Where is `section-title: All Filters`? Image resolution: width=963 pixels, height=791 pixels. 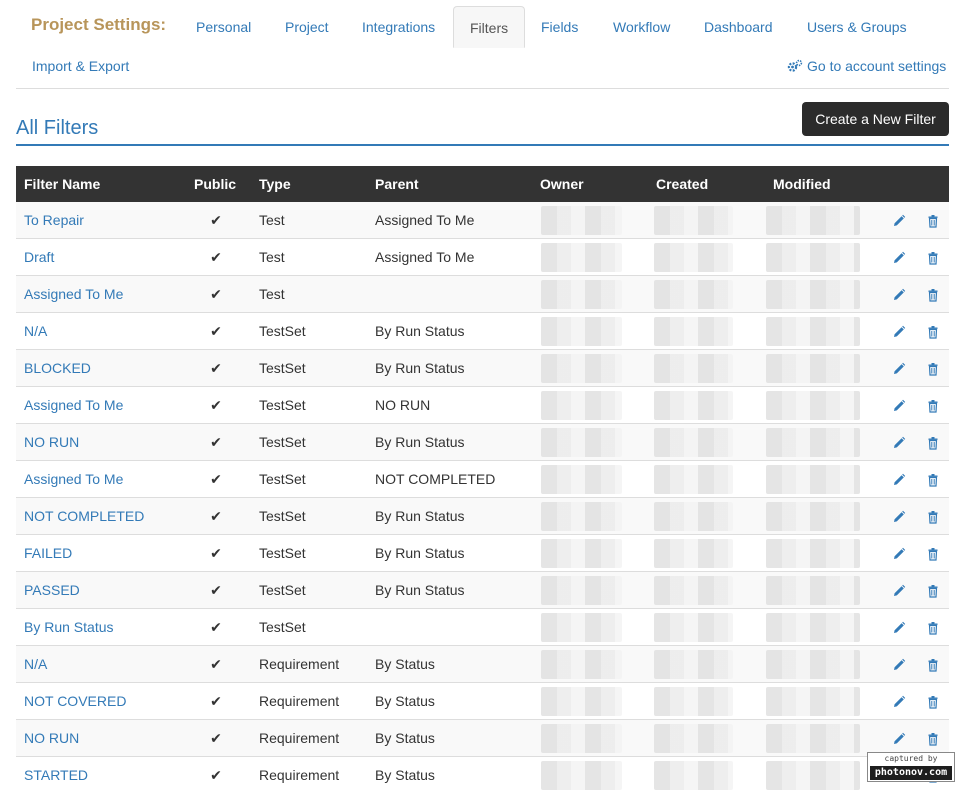
section-title: All Filters is located at coordinates (57, 128).